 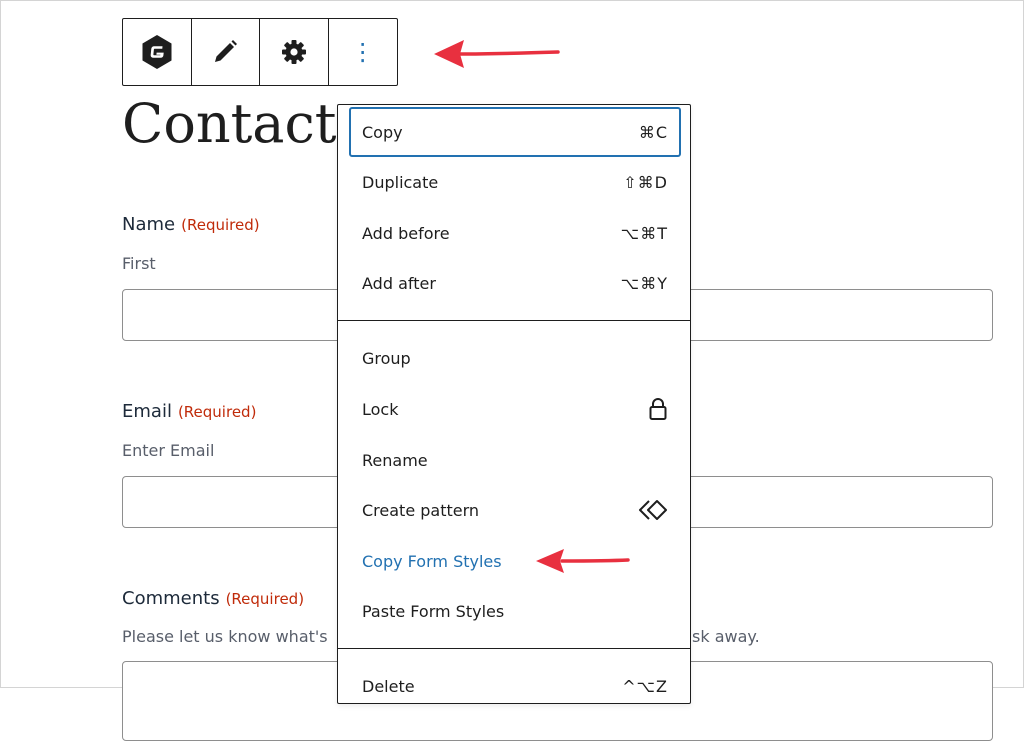 I want to click on comments-description-right: sk away., so click(x=726, y=636).